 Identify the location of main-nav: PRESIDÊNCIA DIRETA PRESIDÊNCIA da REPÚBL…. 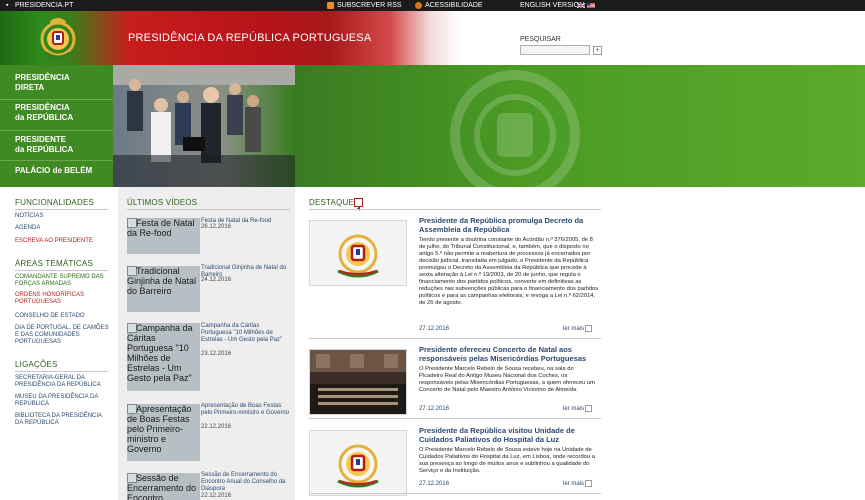
(56, 126).